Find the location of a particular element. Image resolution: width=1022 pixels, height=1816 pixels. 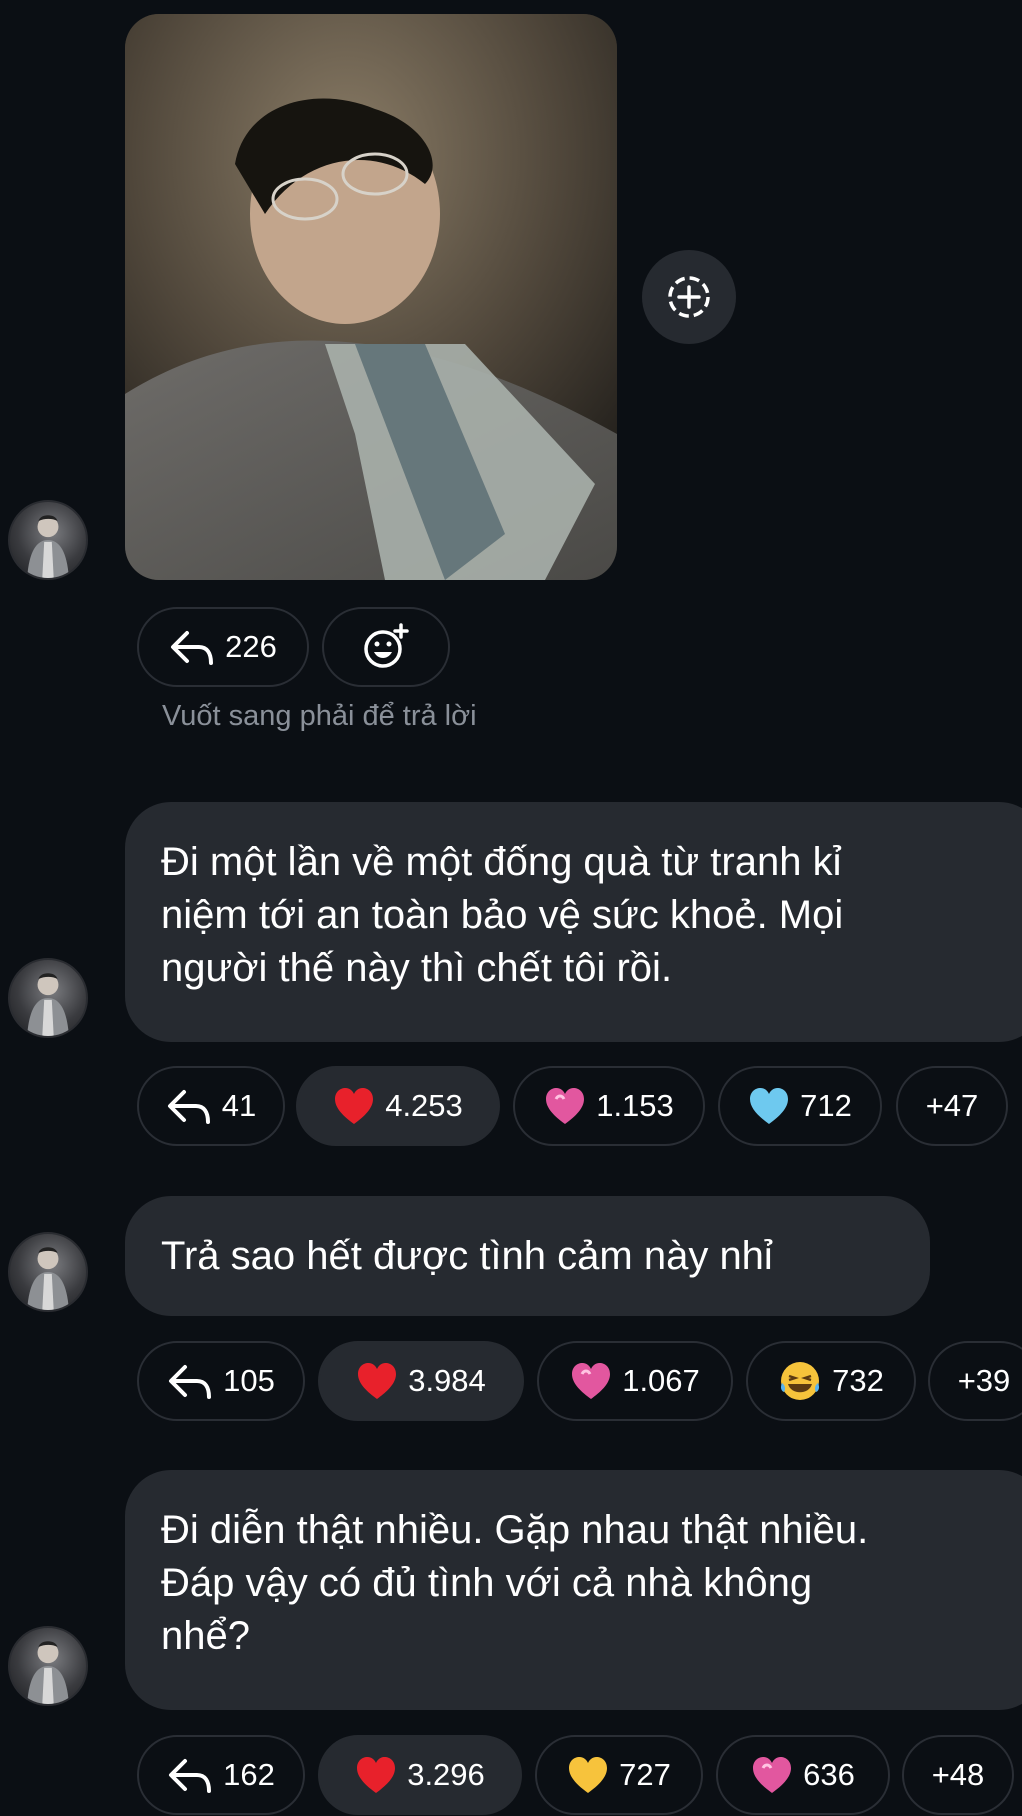

reaction-count: 636 is located at coordinates (829, 1774).